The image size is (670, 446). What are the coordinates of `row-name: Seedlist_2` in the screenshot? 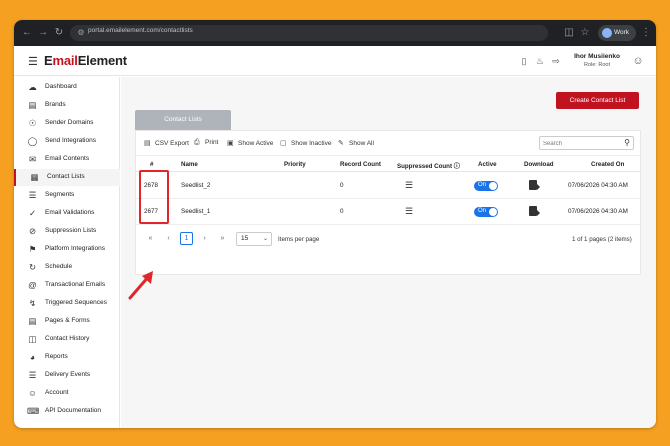 It's located at (195, 185).